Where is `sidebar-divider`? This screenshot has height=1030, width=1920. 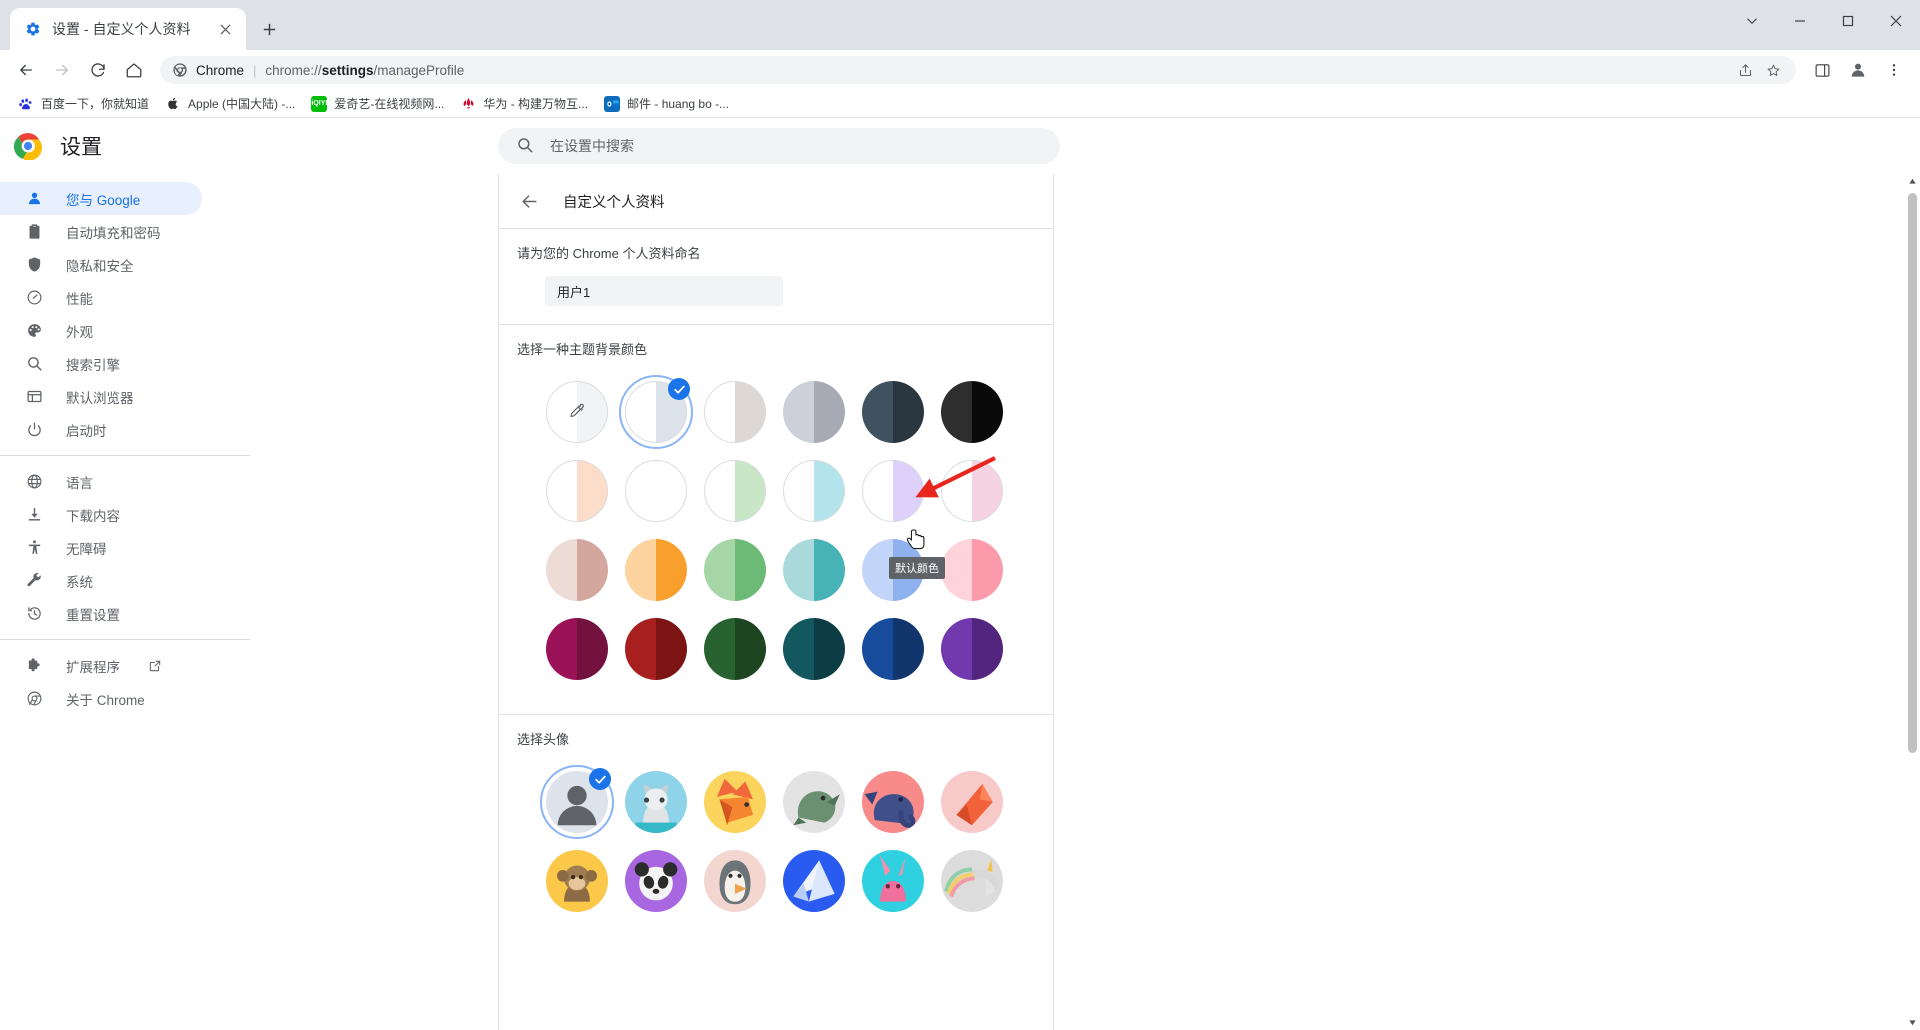
sidebar-divider is located at coordinates (125, 639).